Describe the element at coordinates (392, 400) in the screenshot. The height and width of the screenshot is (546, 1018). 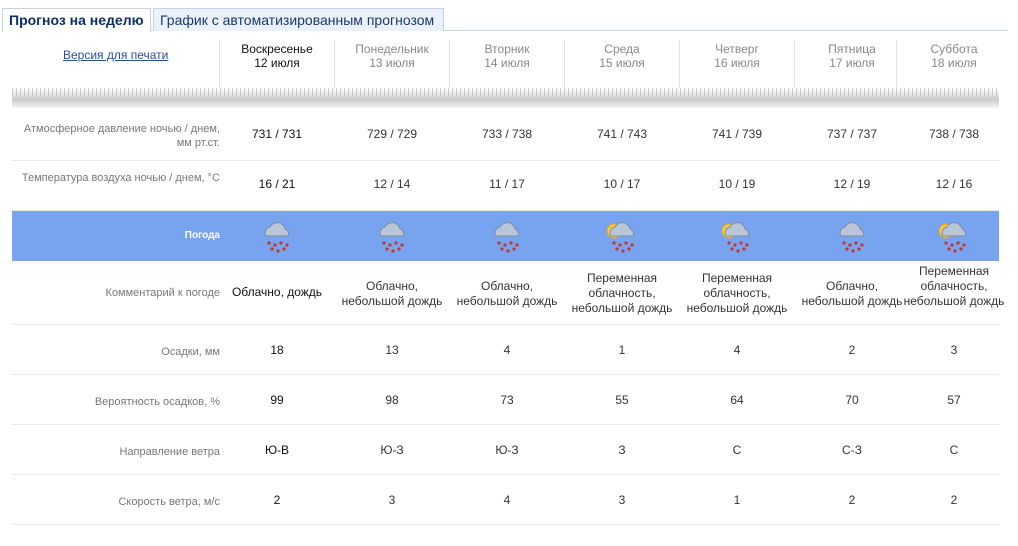
I see `precip-prob-value: 98` at that location.